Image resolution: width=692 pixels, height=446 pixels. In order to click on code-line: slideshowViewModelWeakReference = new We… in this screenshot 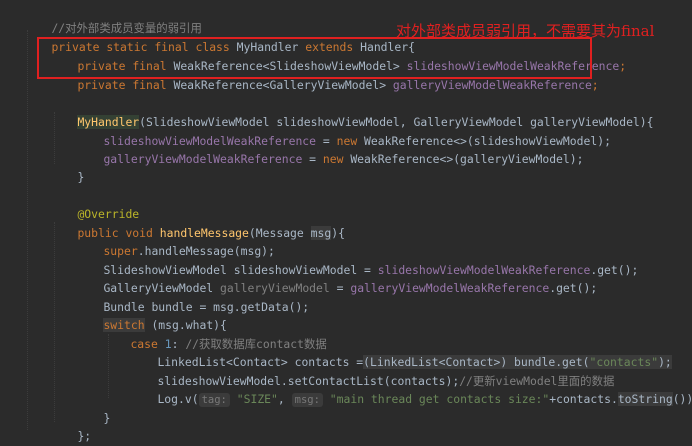, I will do `click(343, 131)`.